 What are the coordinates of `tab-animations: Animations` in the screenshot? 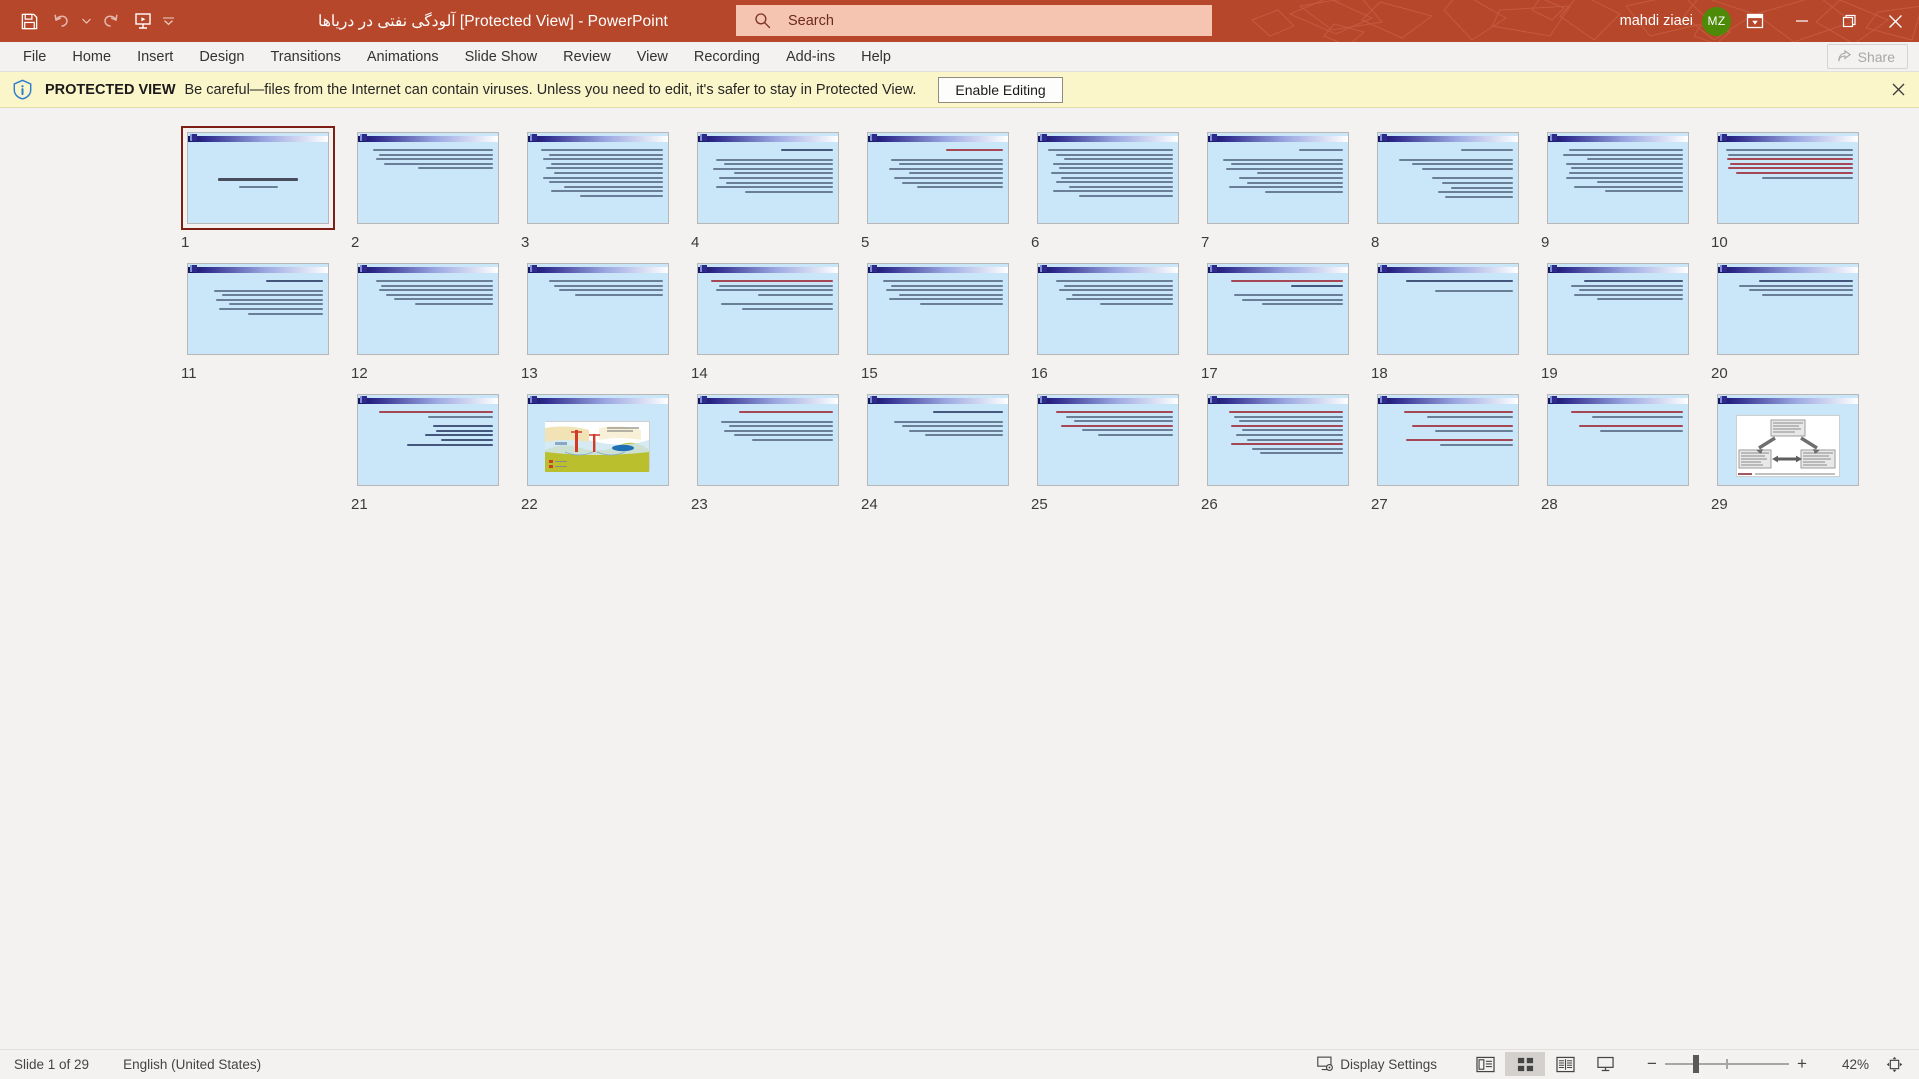 It's located at (403, 57).